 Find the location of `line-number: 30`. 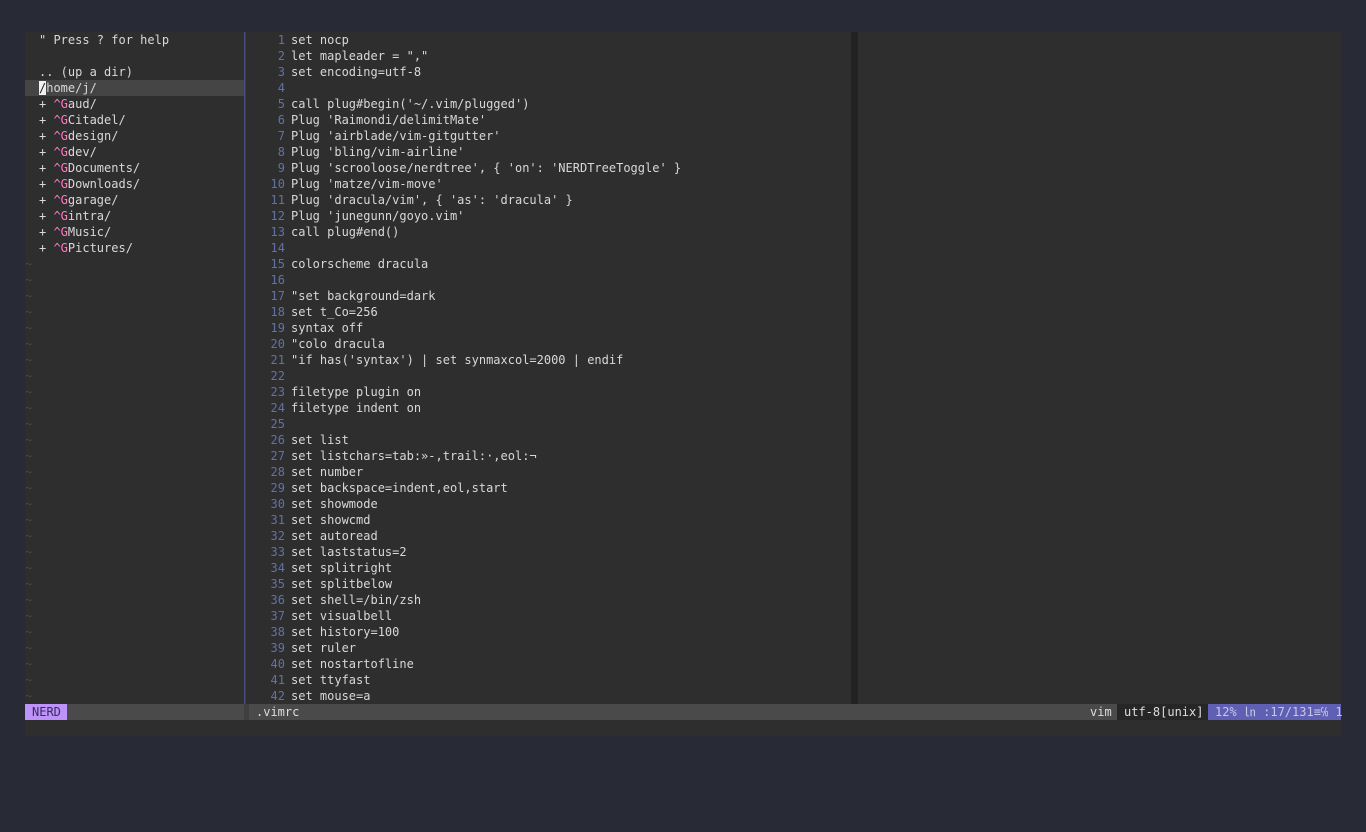

line-number: 30 is located at coordinates (277, 504).